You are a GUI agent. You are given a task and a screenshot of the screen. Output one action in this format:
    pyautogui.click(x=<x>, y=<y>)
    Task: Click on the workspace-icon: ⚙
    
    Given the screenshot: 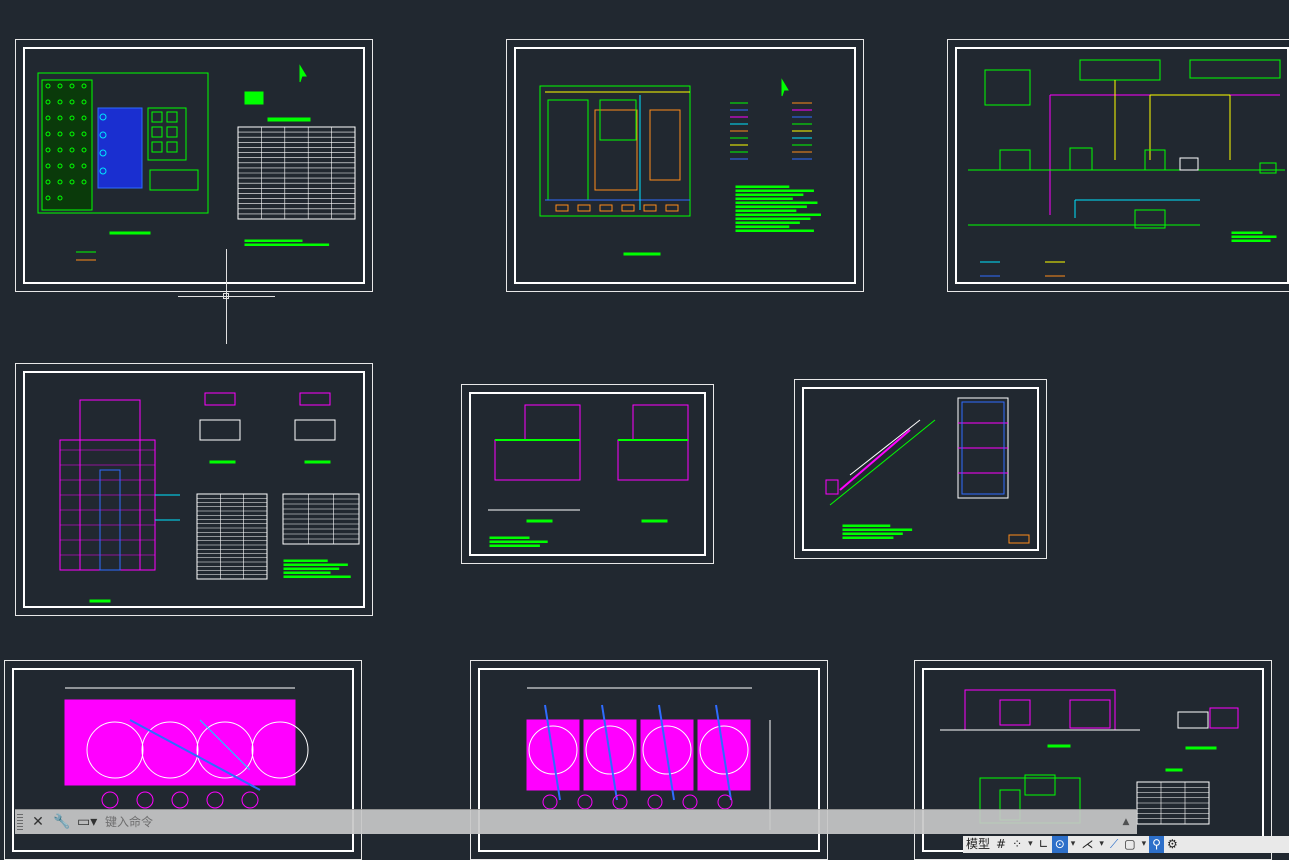 What is the action you would take?
    pyautogui.click(x=1172, y=844)
    